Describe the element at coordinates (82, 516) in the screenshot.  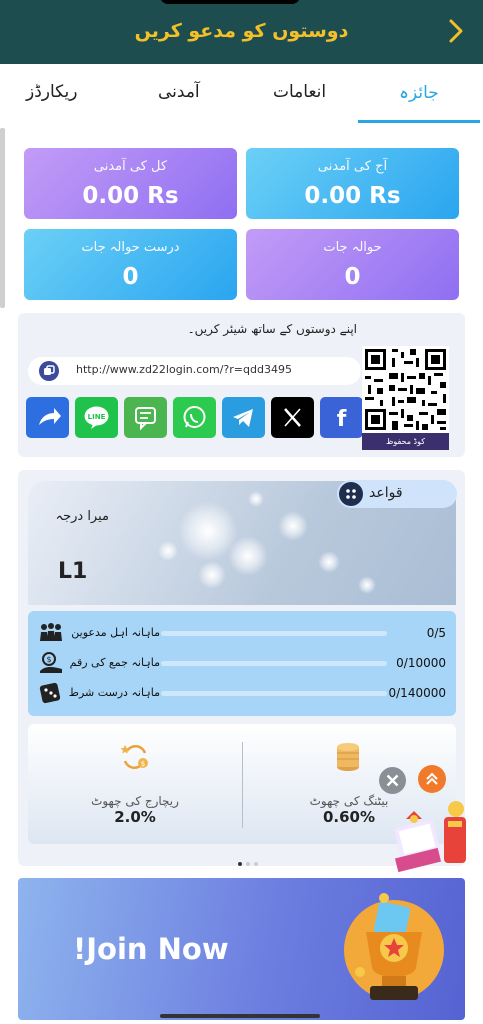
I see `level-label: میرا درجہ` at that location.